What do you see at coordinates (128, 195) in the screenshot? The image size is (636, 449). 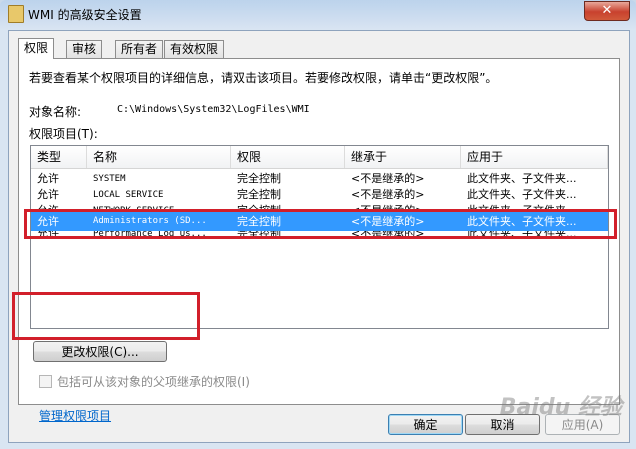 I see `cell-name: LOCAL SERVICE` at bounding box center [128, 195].